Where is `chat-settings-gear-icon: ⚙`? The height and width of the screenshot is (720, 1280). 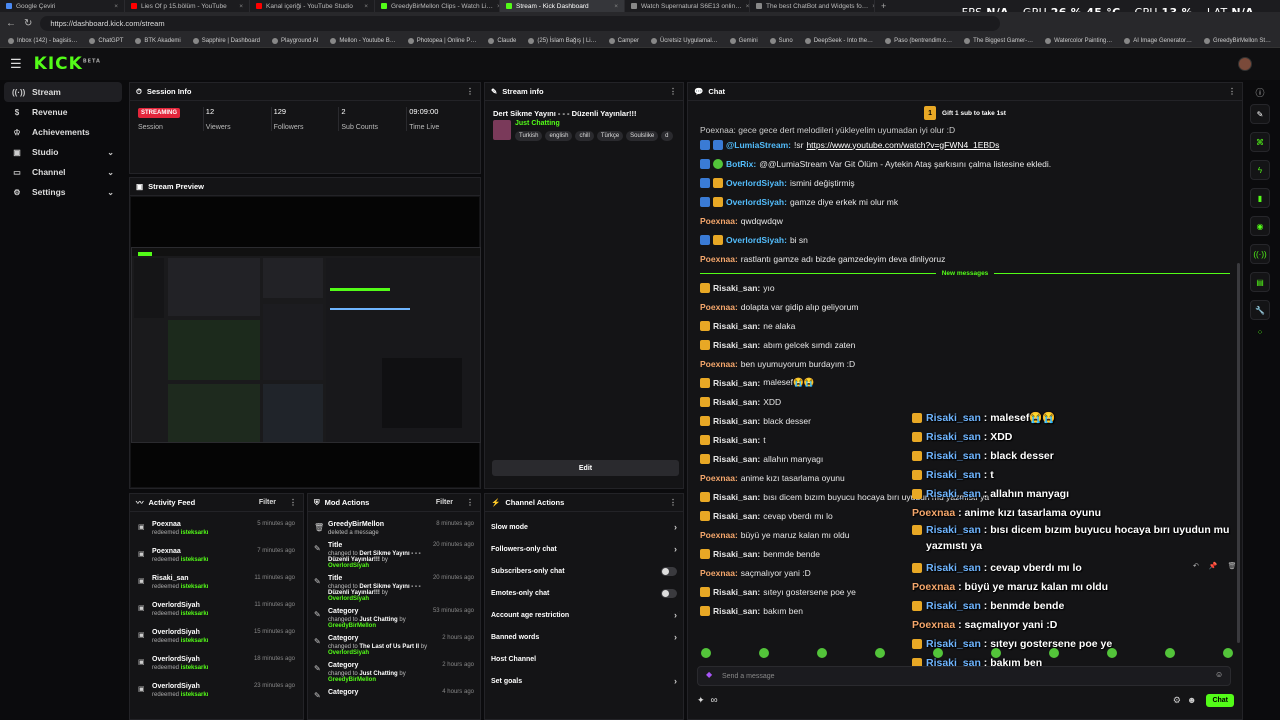 chat-settings-gear-icon: ⚙ is located at coordinates (1177, 700).